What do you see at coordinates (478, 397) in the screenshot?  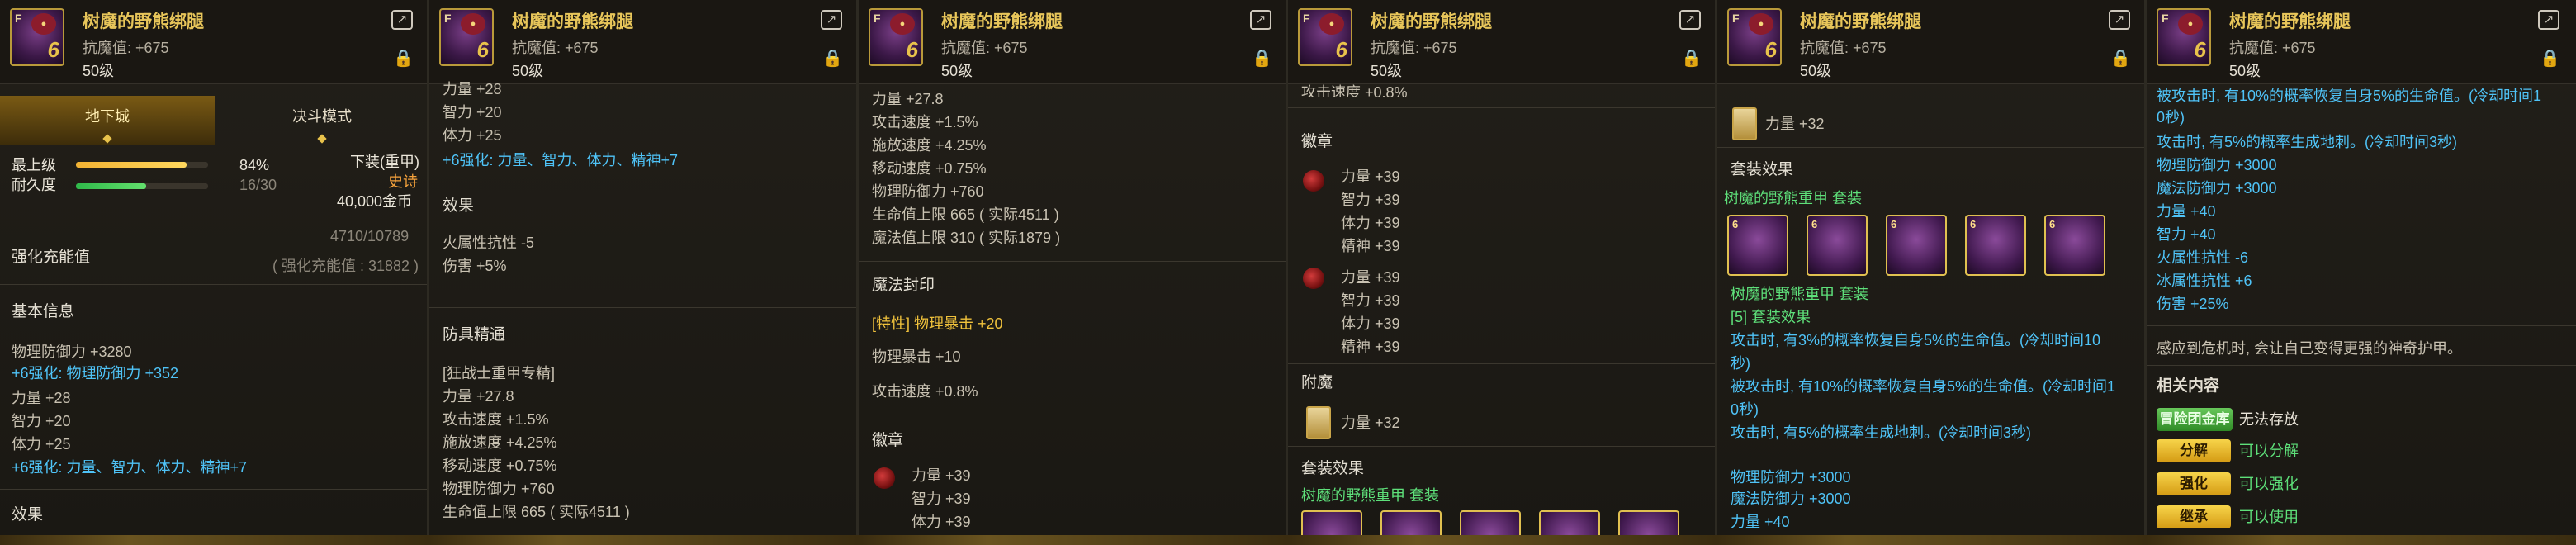 I see `mastery-str: 力量 +27.8` at bounding box center [478, 397].